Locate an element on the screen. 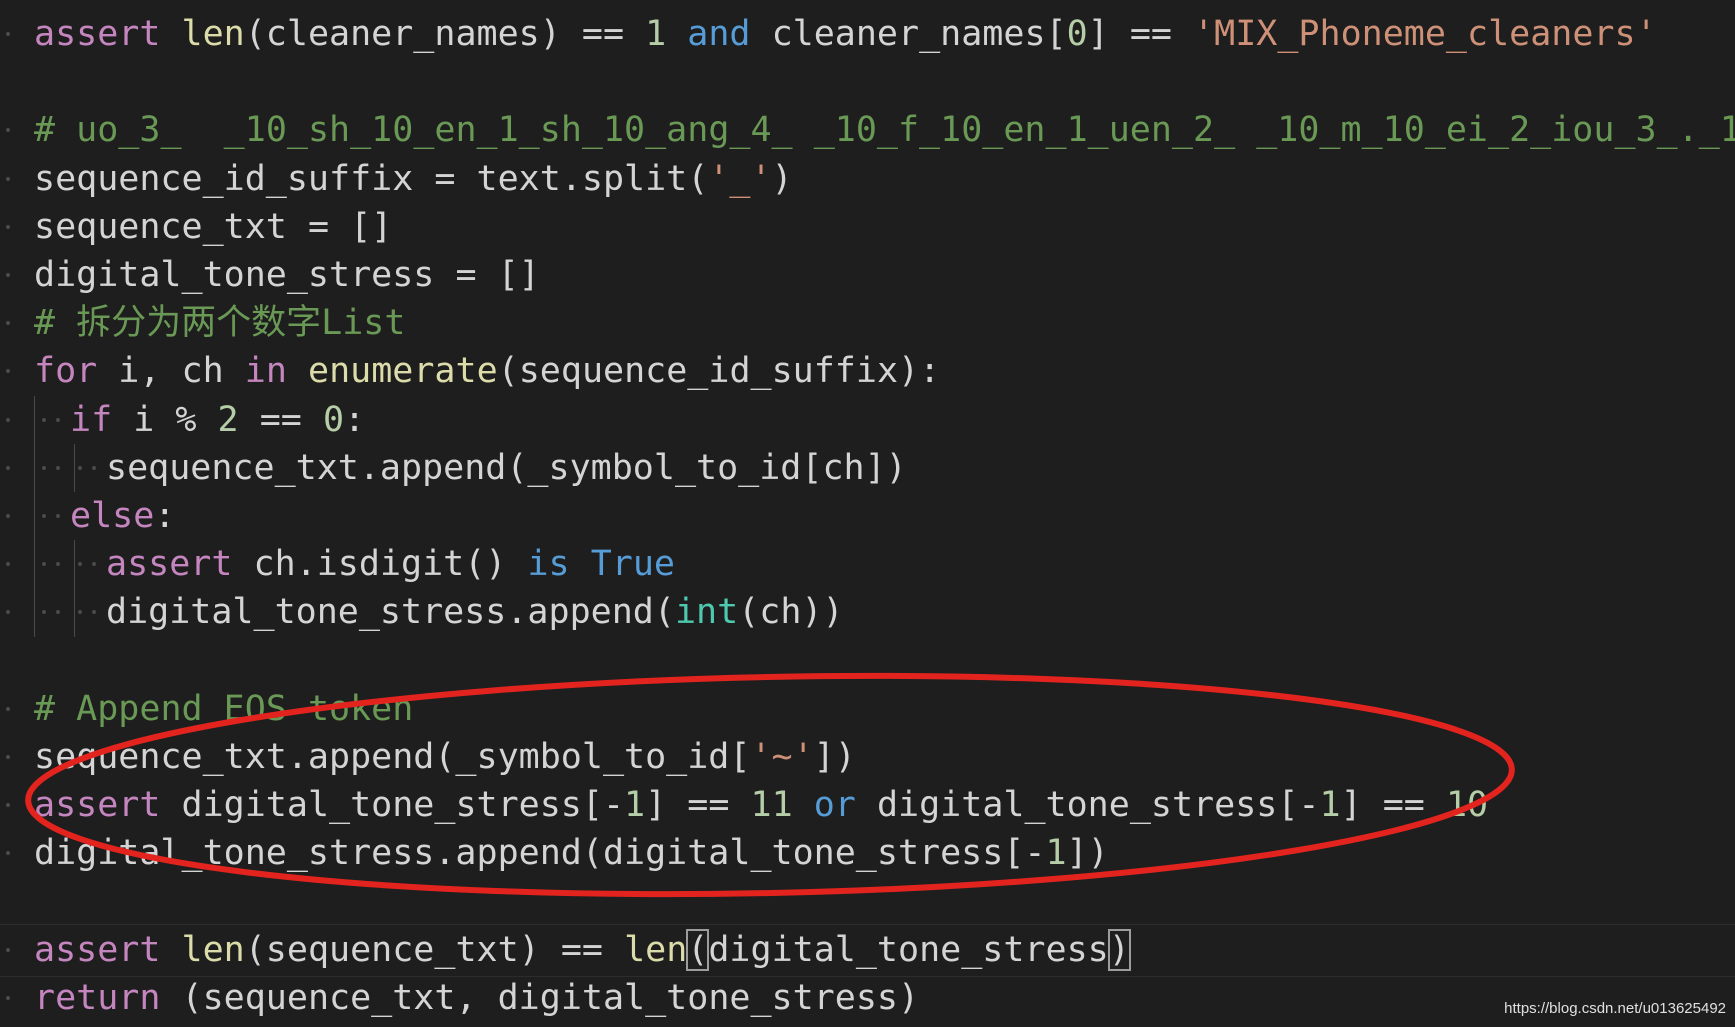  code-line: digital_tone_stress = [] is located at coordinates (867, 275).